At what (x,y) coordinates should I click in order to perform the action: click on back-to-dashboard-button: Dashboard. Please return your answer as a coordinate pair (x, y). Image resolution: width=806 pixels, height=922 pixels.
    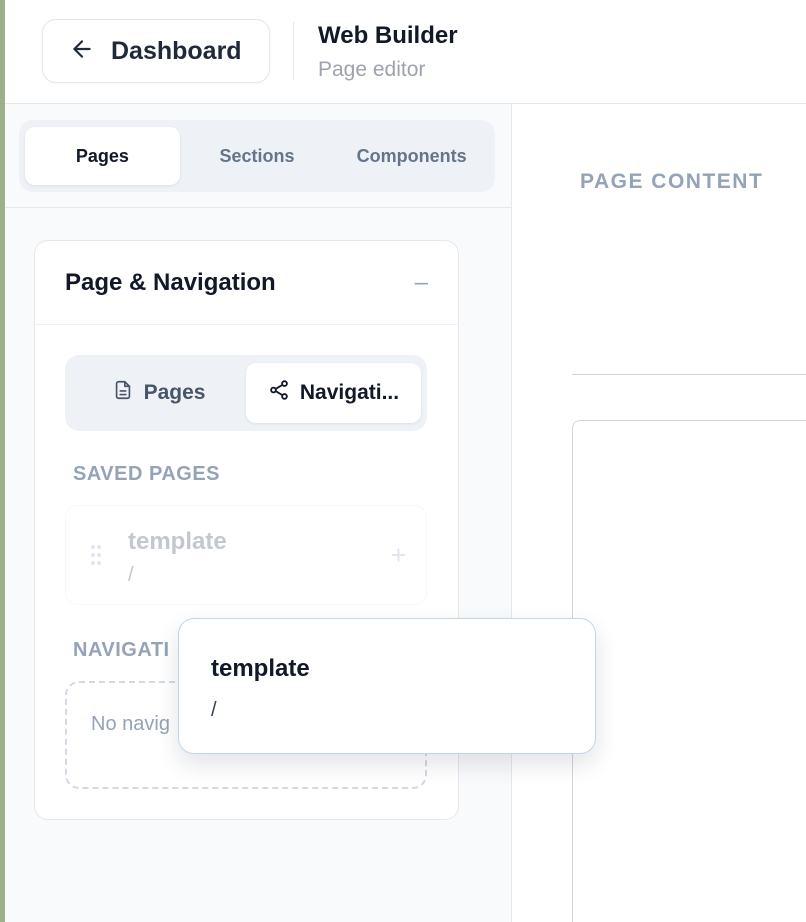
    Looking at the image, I should click on (156, 51).